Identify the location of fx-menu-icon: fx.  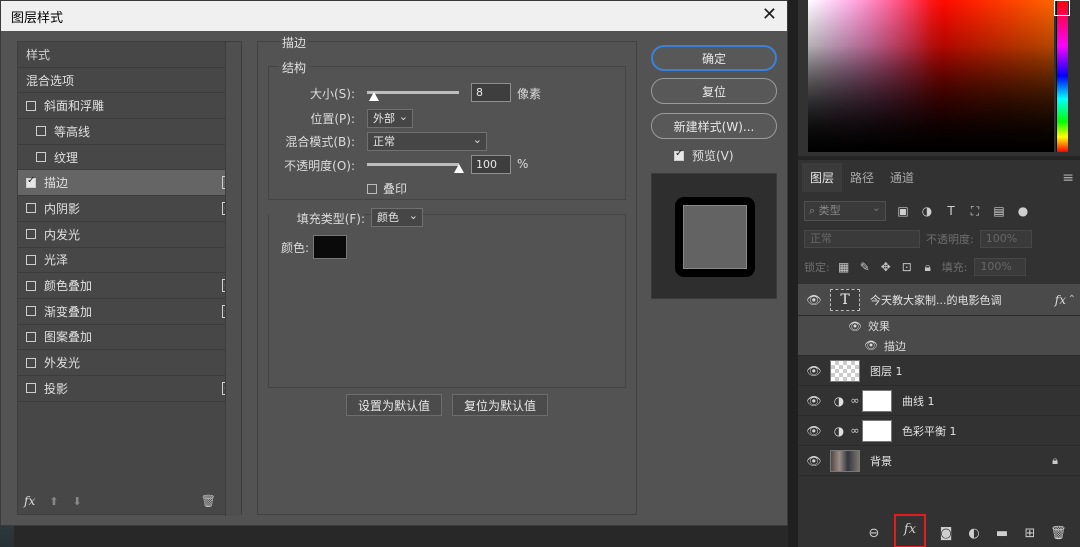
(29, 501).